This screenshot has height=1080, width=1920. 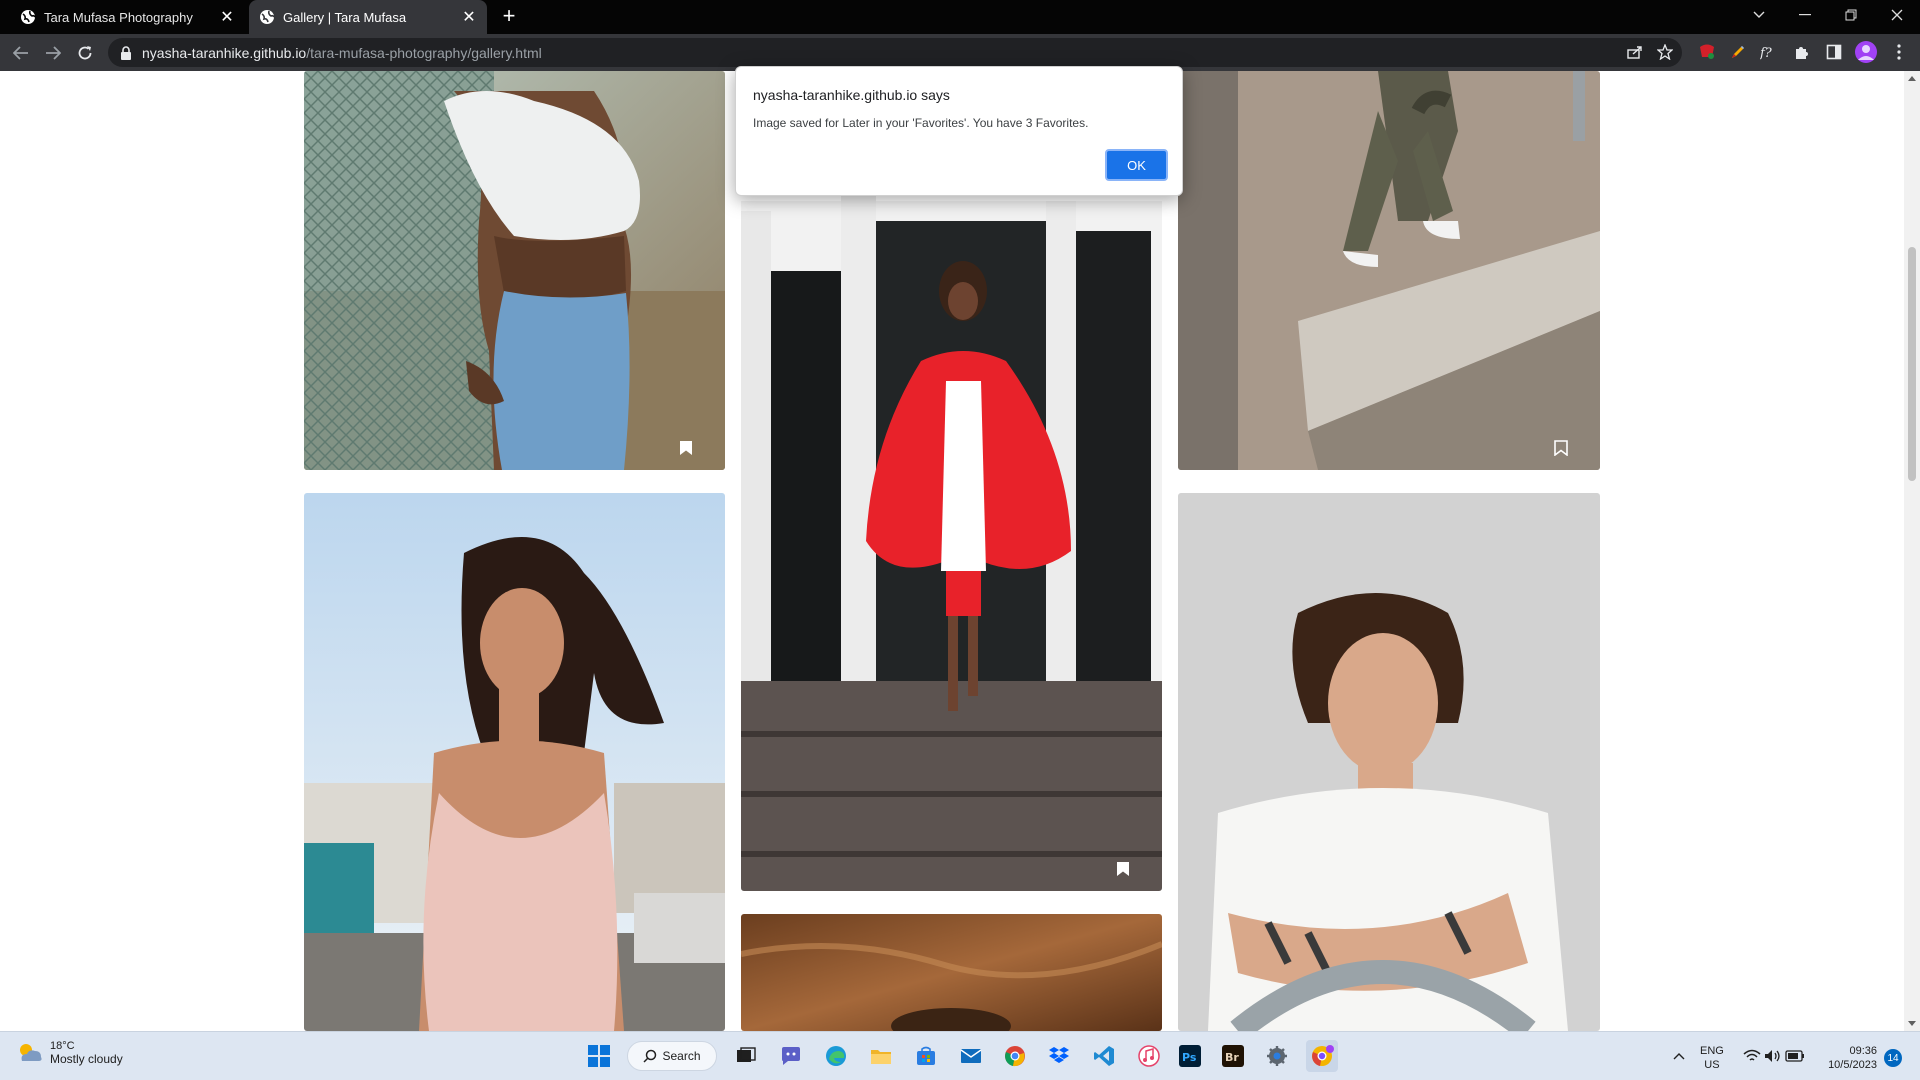 I want to click on tab-title: Tara Mufasa Photography, so click(x=118, y=17).